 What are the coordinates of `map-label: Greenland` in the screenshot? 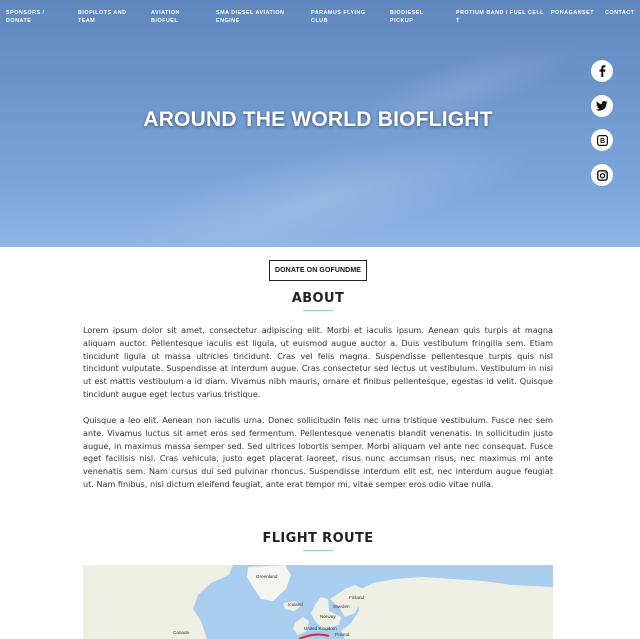 It's located at (267, 576).